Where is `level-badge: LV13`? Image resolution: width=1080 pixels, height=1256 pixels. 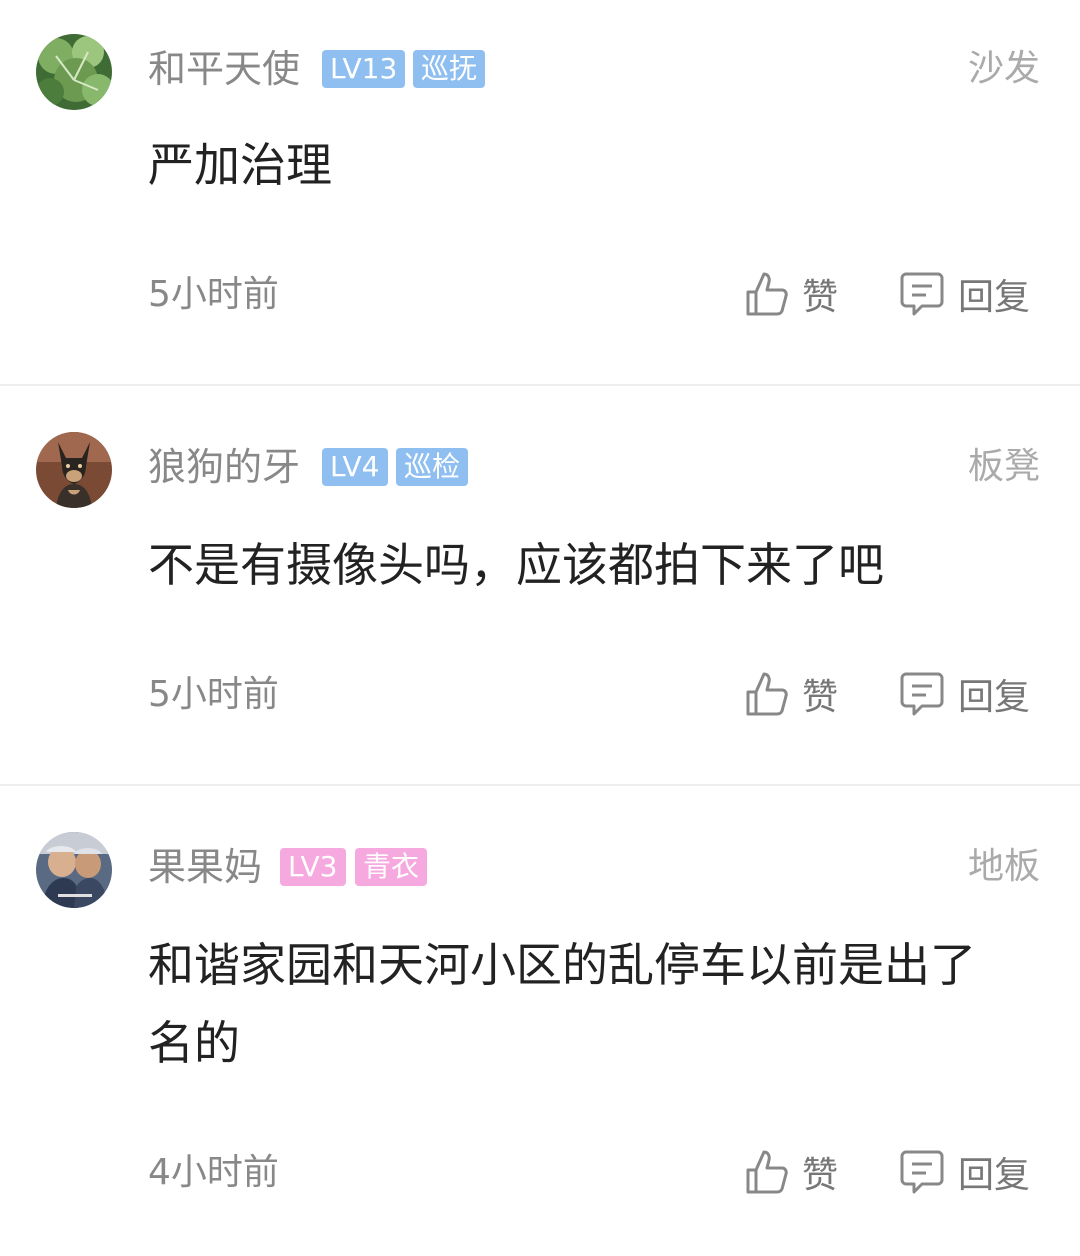 level-badge: LV13 is located at coordinates (364, 69).